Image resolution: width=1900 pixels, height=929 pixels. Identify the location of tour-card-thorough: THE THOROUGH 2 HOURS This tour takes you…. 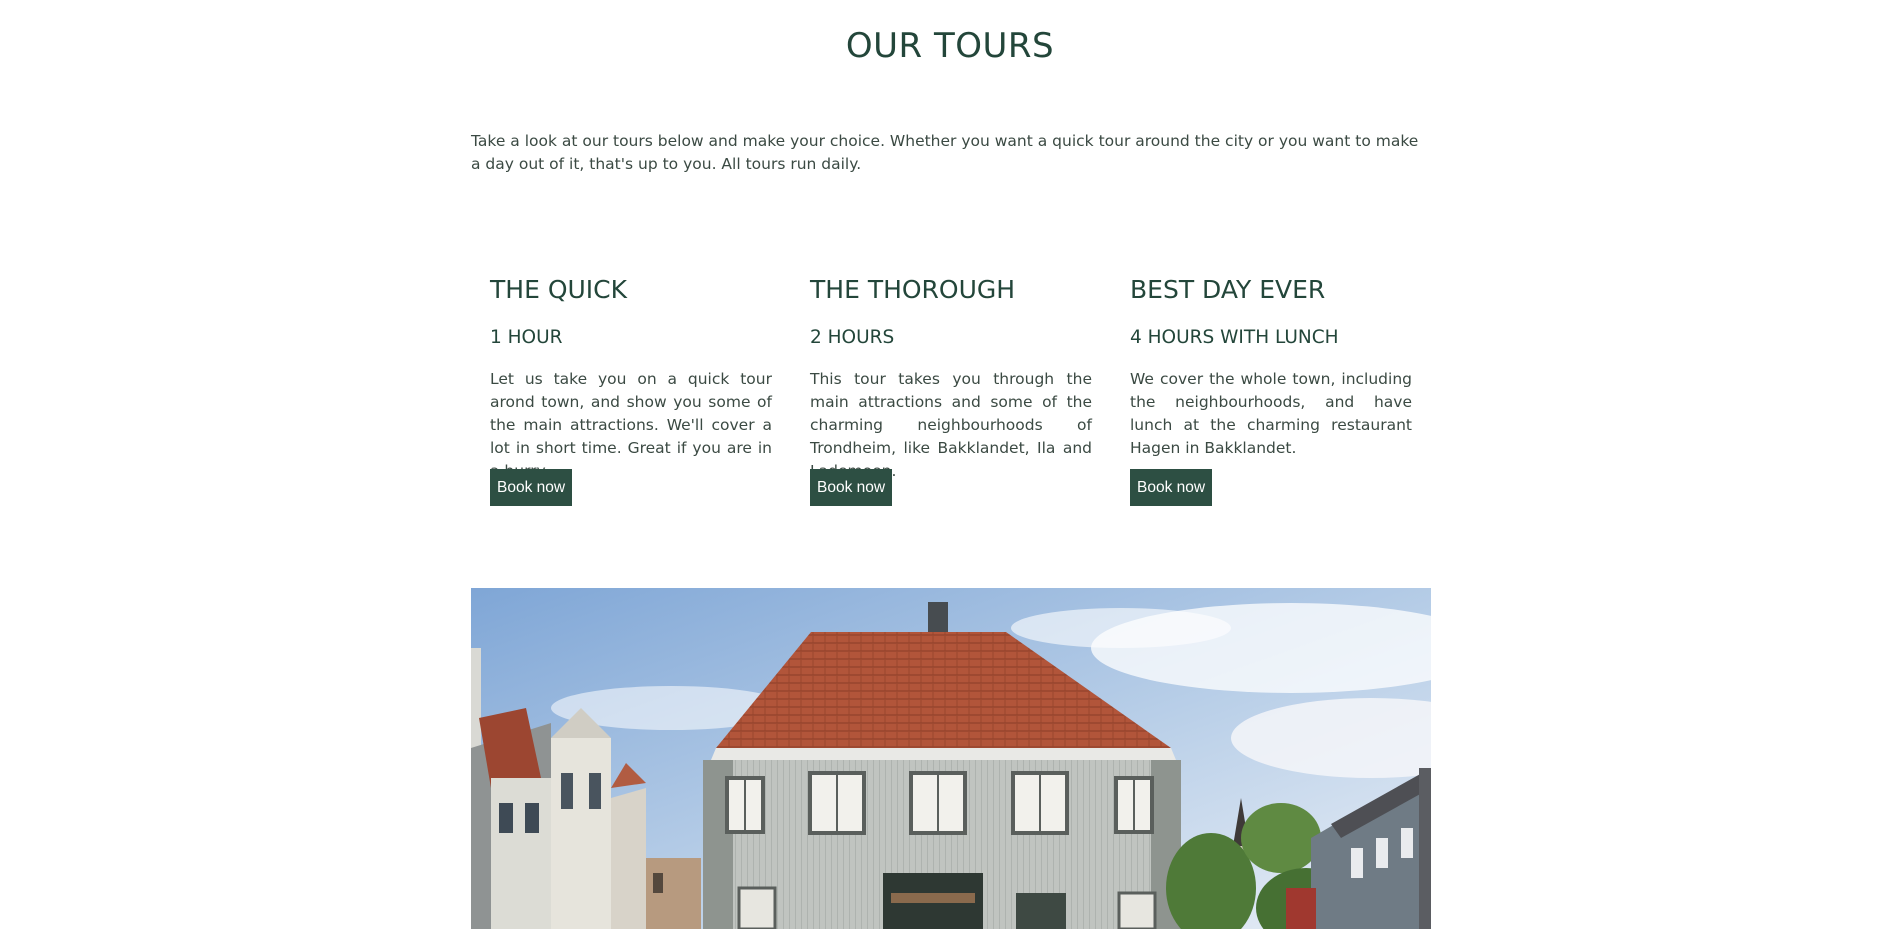
(951, 390).